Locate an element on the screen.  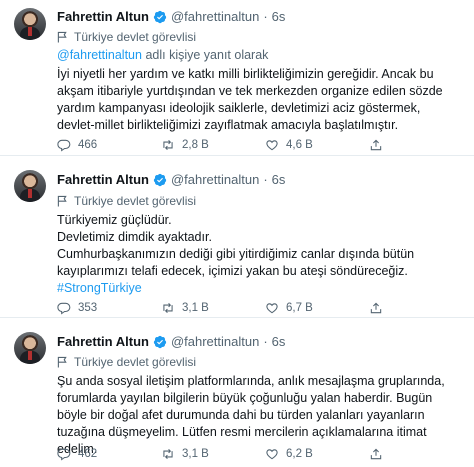
reply-count: 466 is located at coordinates (88, 145).